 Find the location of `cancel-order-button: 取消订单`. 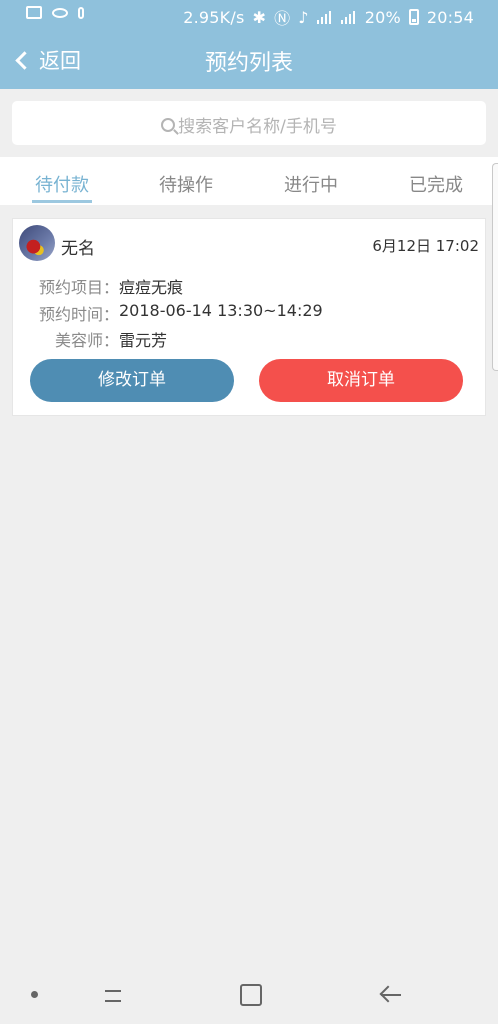

cancel-order-button: 取消订单 is located at coordinates (361, 380).